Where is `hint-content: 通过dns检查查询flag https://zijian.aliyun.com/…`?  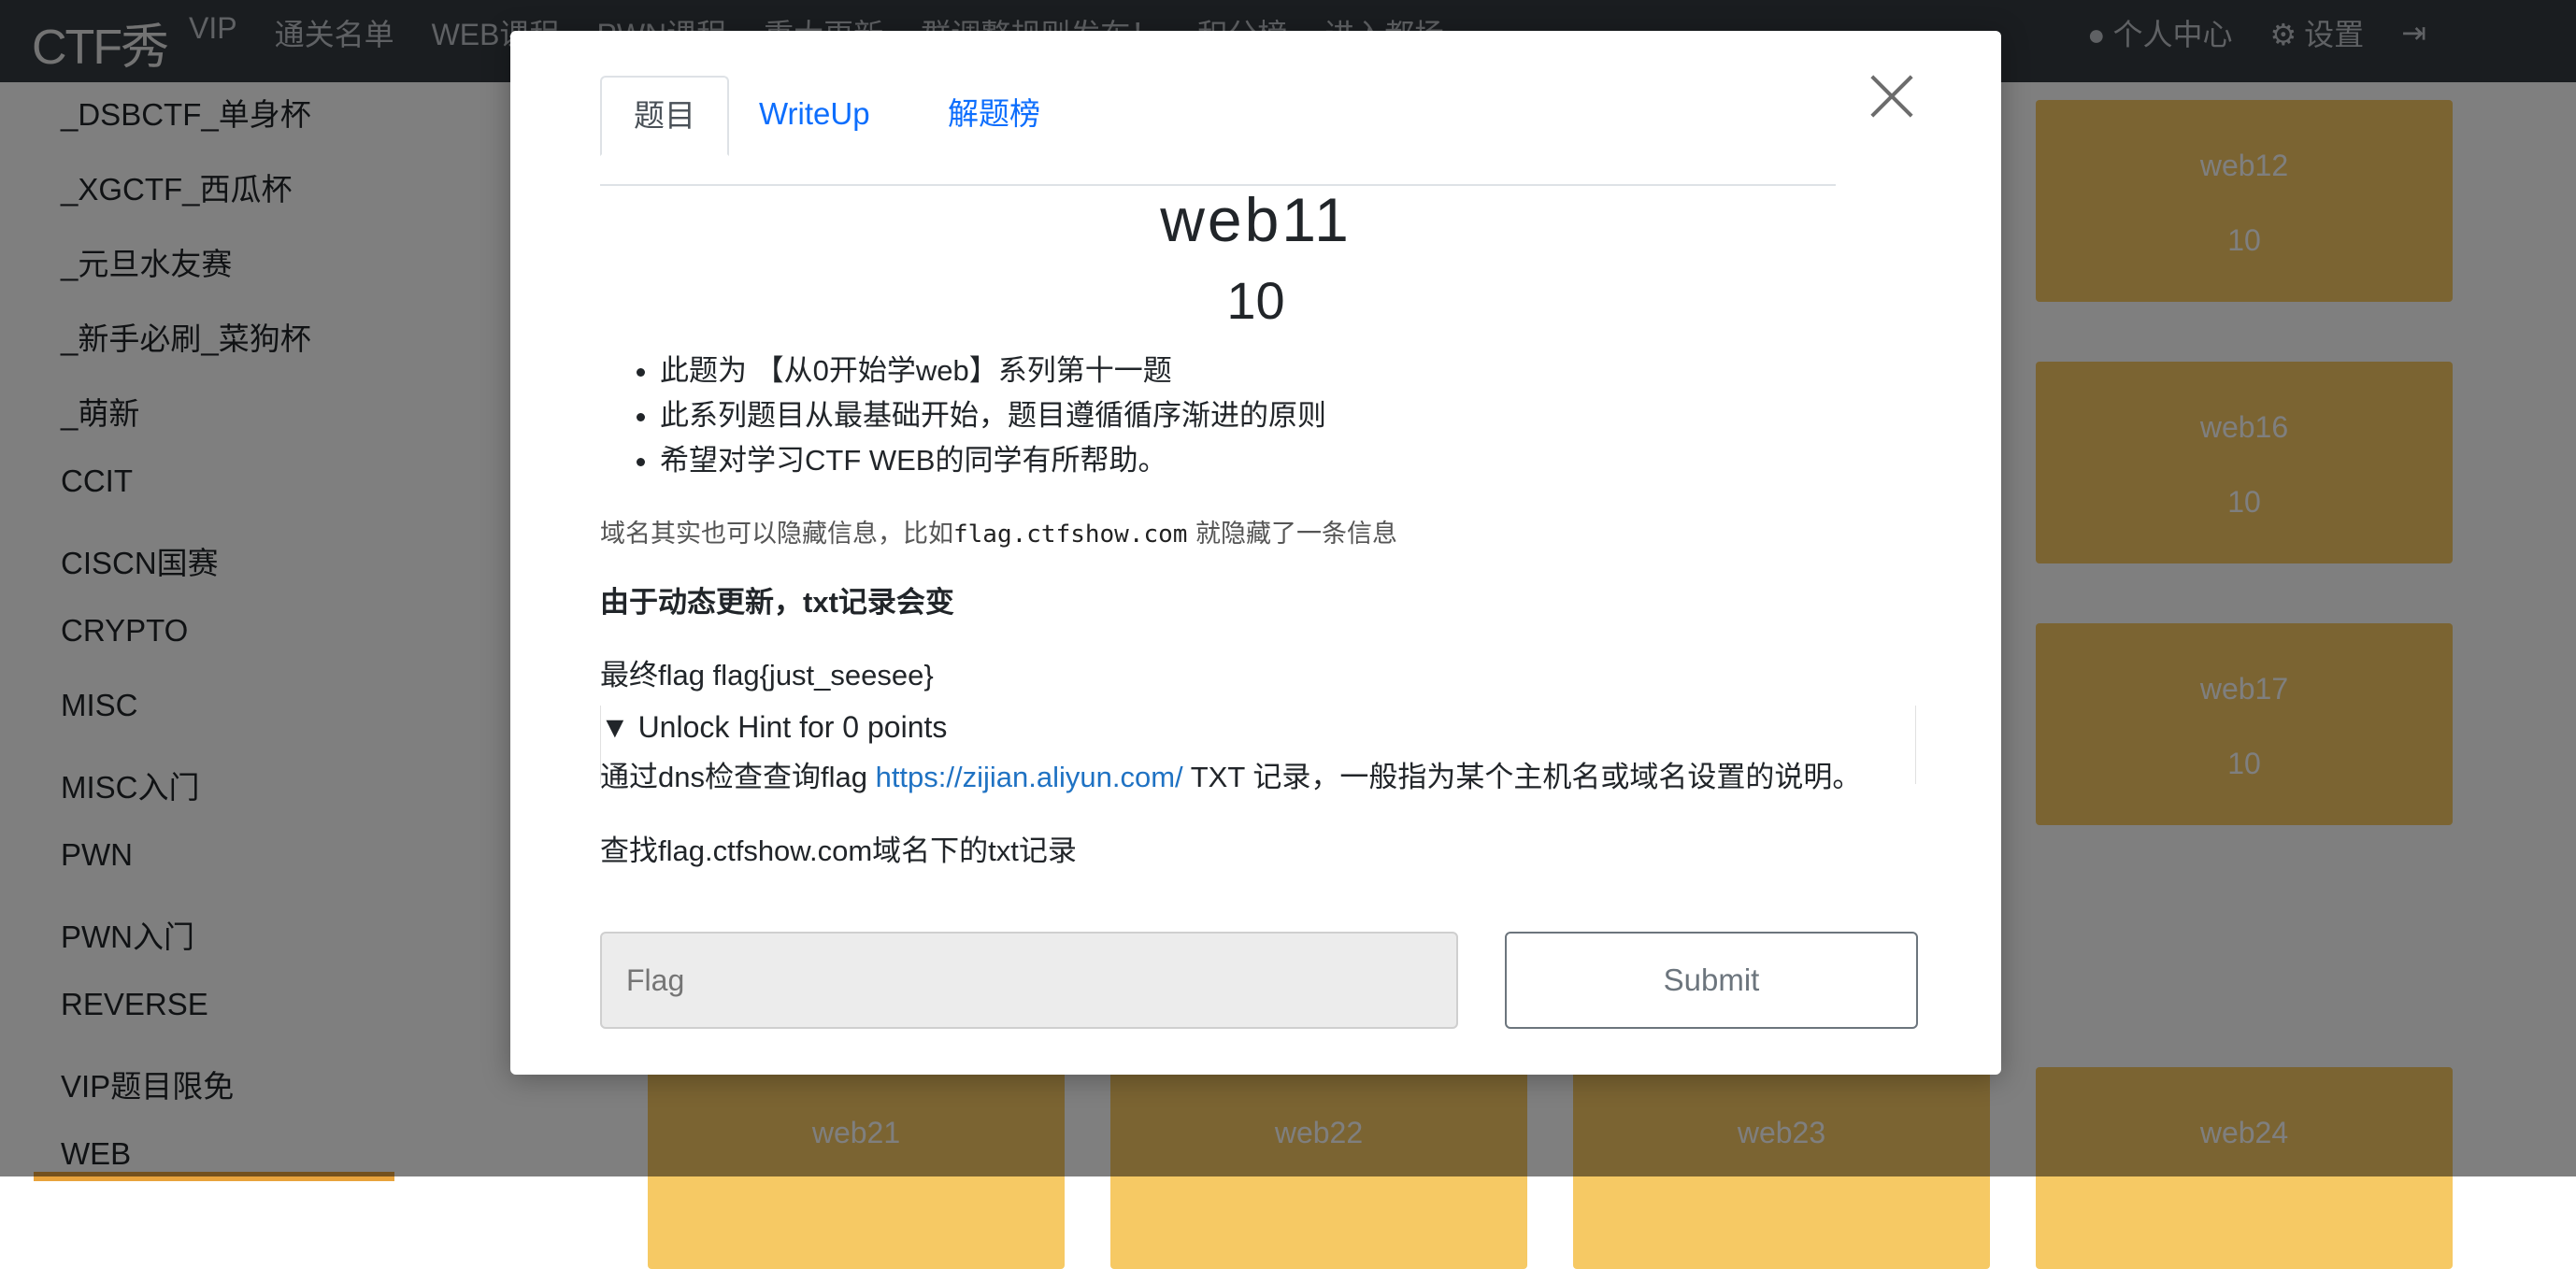 hint-content: 通过dns检查查询flag https://zijian.aliyun.com/… is located at coordinates (1231, 777).